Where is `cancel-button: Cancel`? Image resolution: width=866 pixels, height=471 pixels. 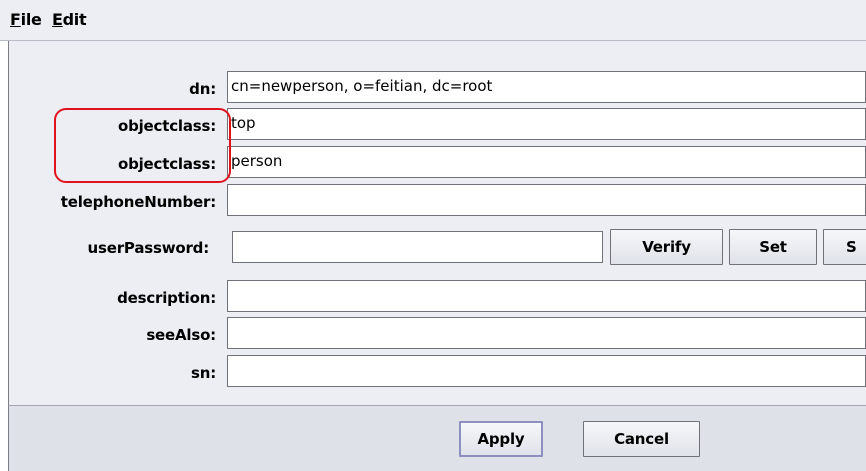 cancel-button: Cancel is located at coordinates (641, 439).